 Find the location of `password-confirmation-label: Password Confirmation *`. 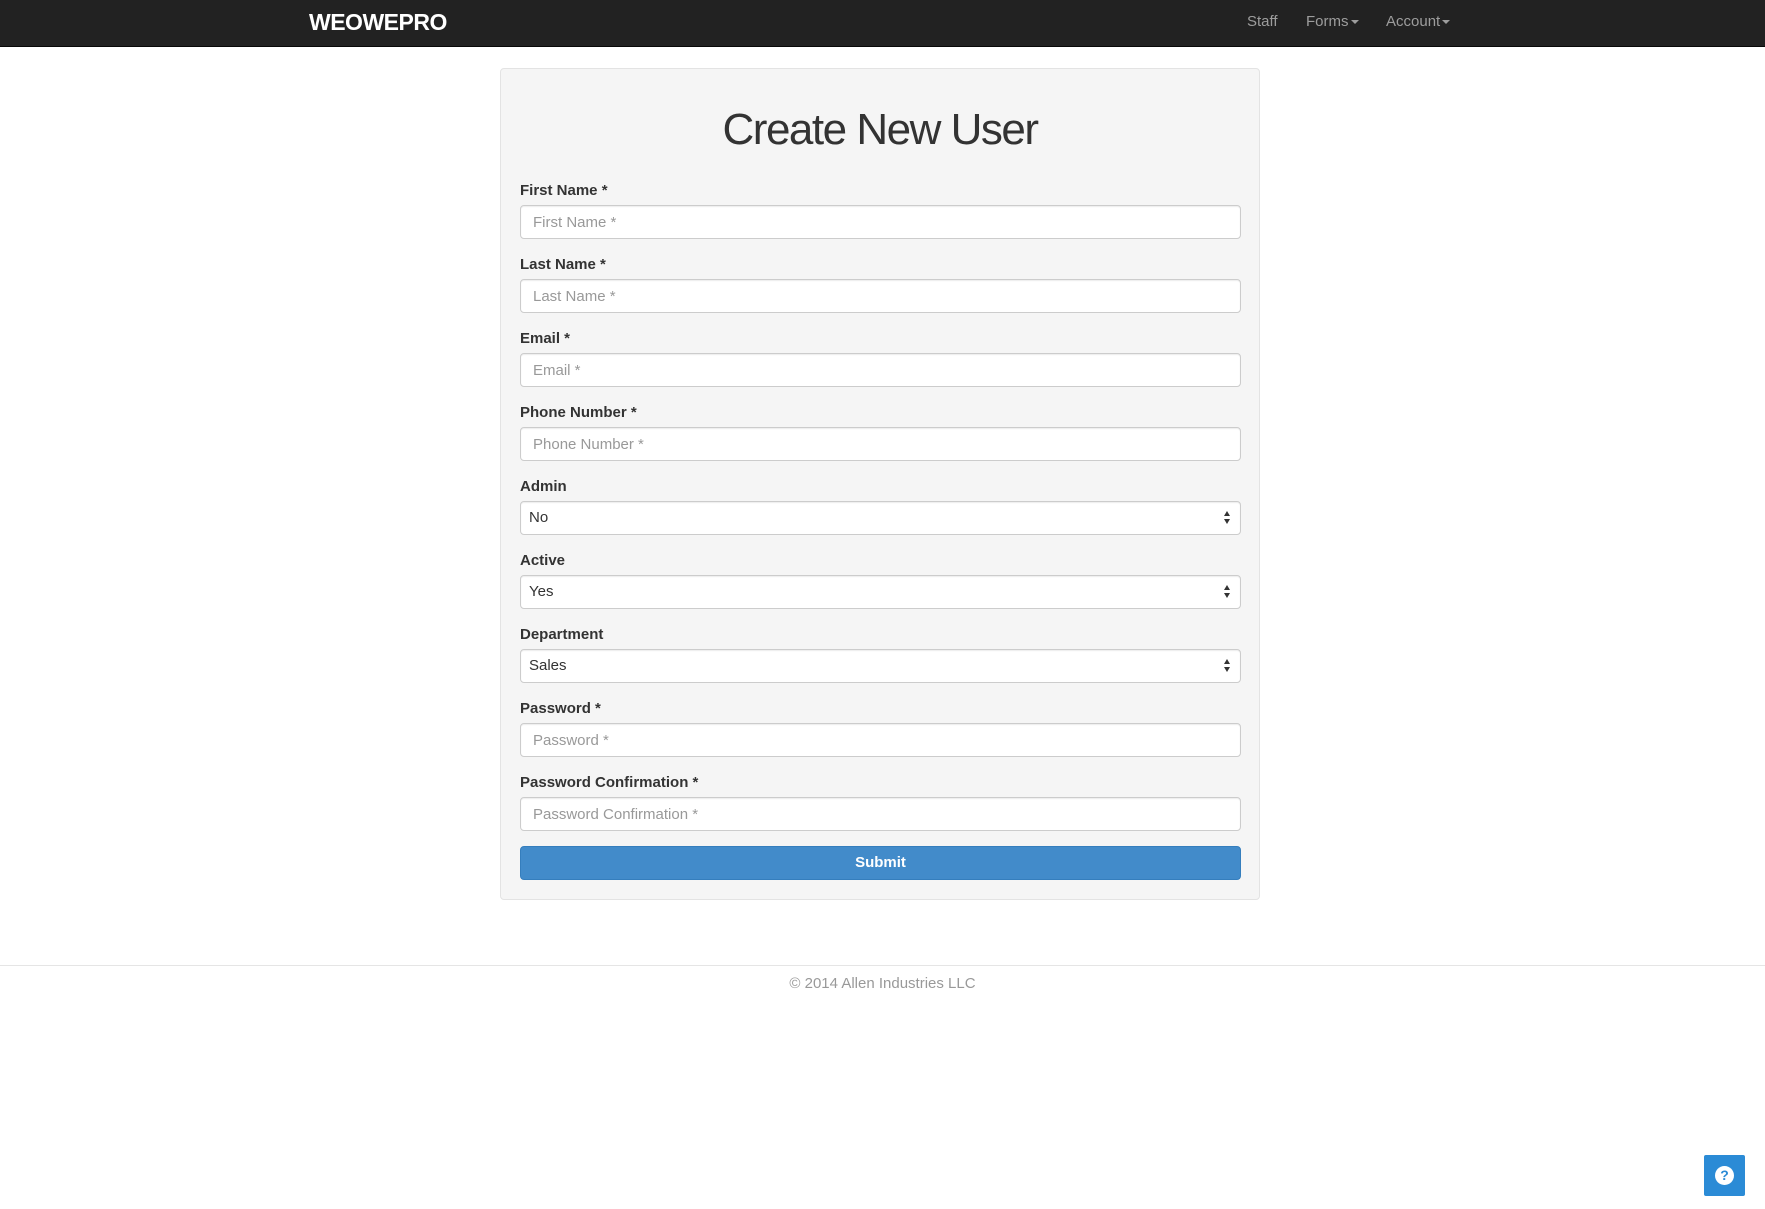

password-confirmation-label: Password Confirmation * is located at coordinates (609, 782).